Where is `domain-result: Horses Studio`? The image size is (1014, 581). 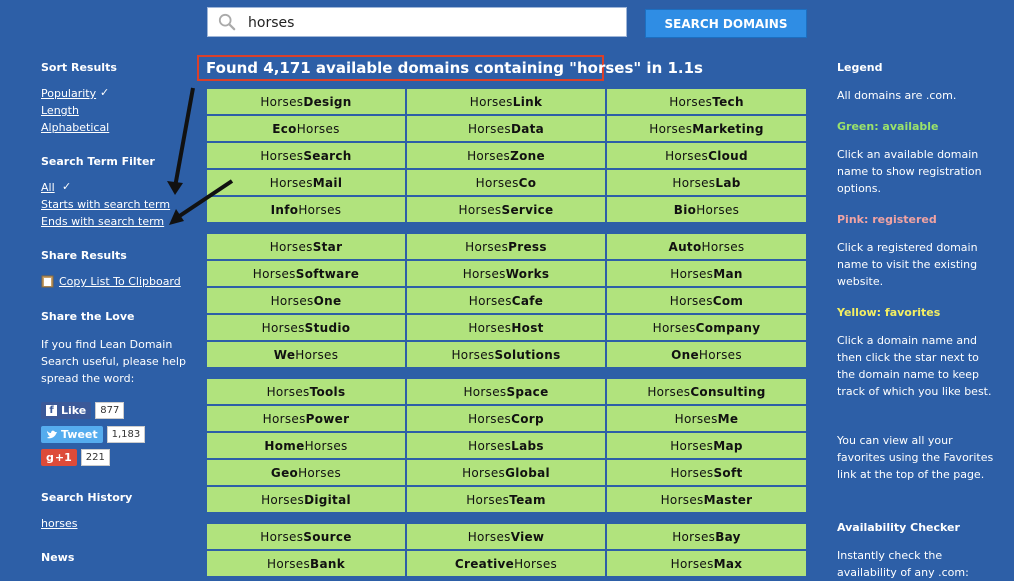
domain-result: Horses Studio is located at coordinates (306, 327).